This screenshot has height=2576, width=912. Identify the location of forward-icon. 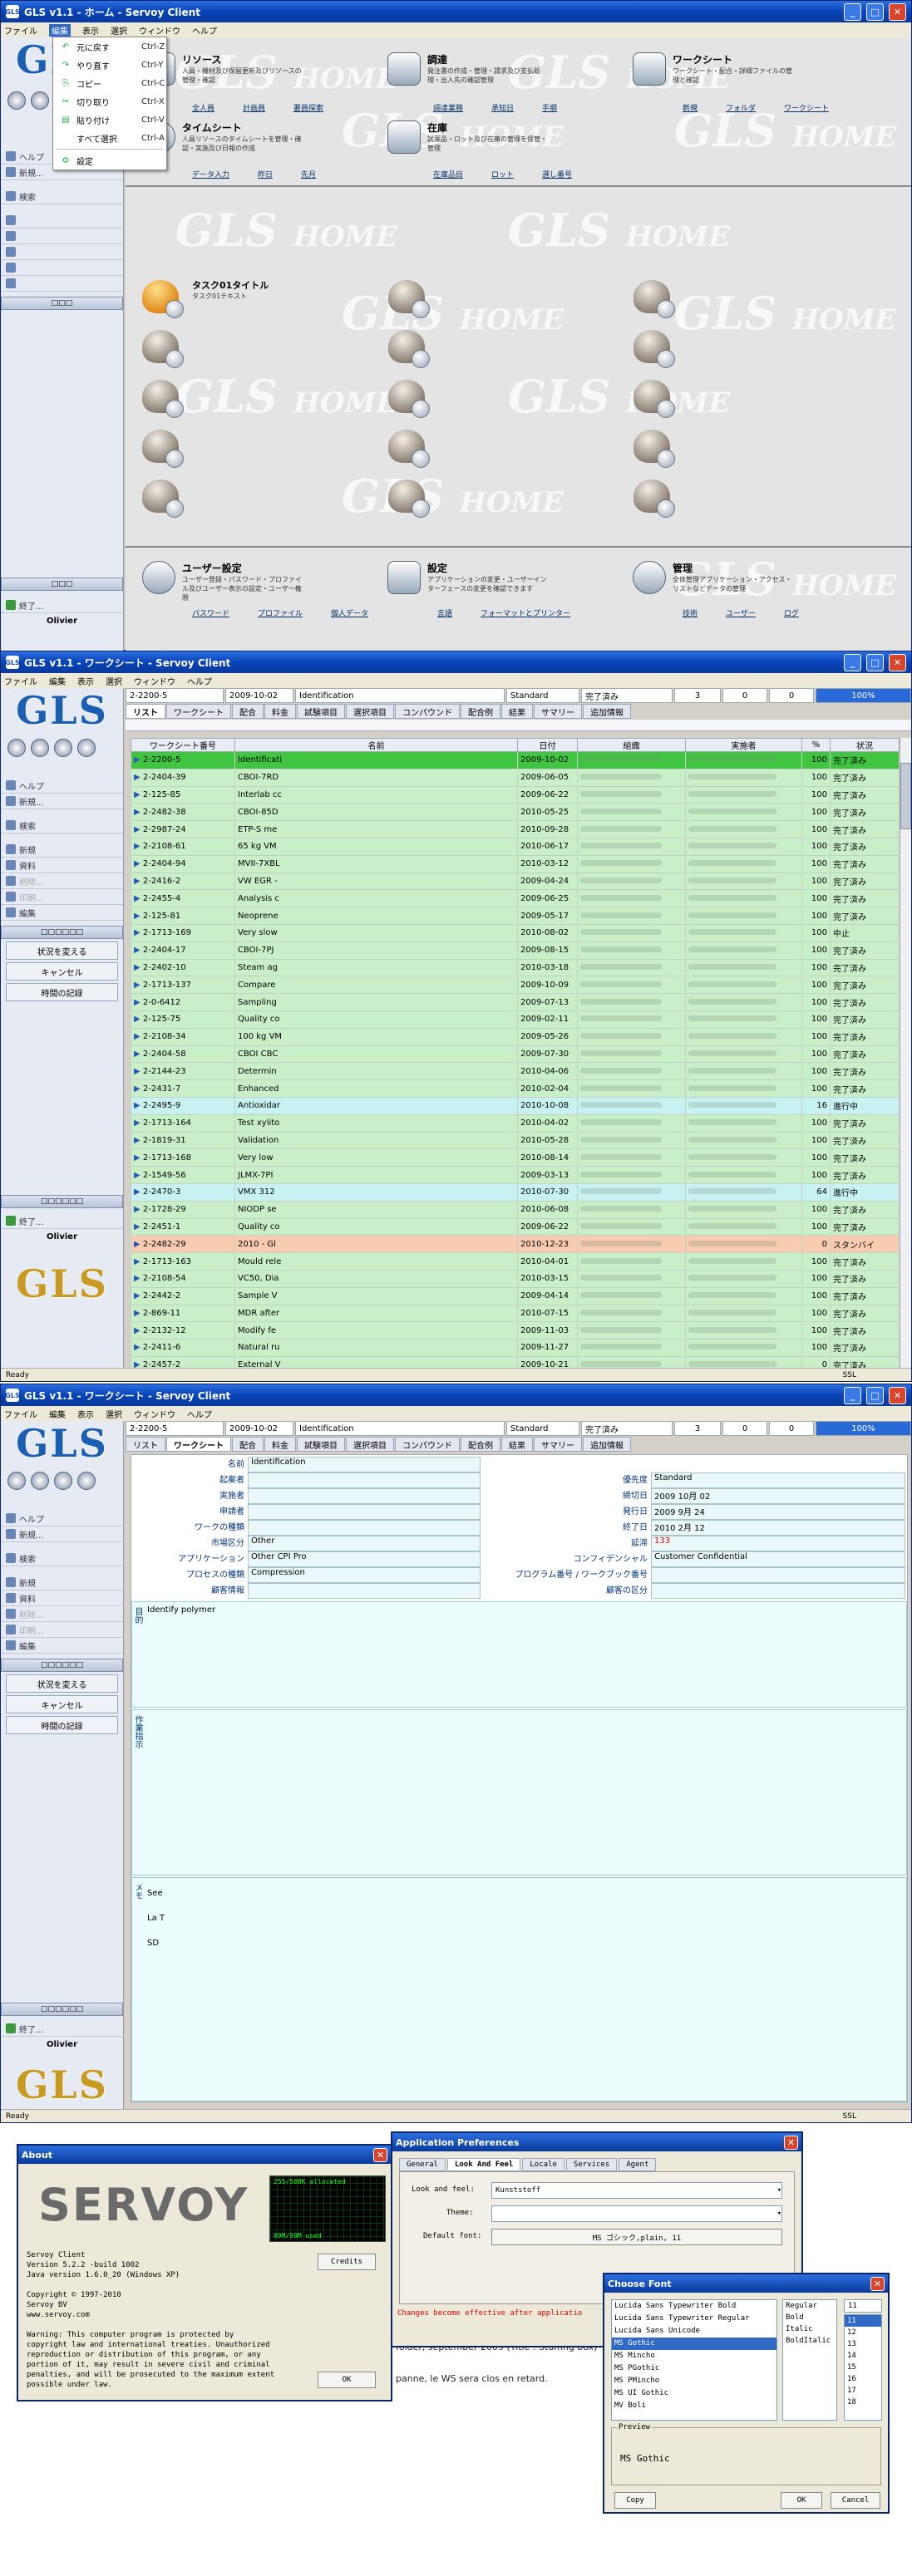
(63, 748).